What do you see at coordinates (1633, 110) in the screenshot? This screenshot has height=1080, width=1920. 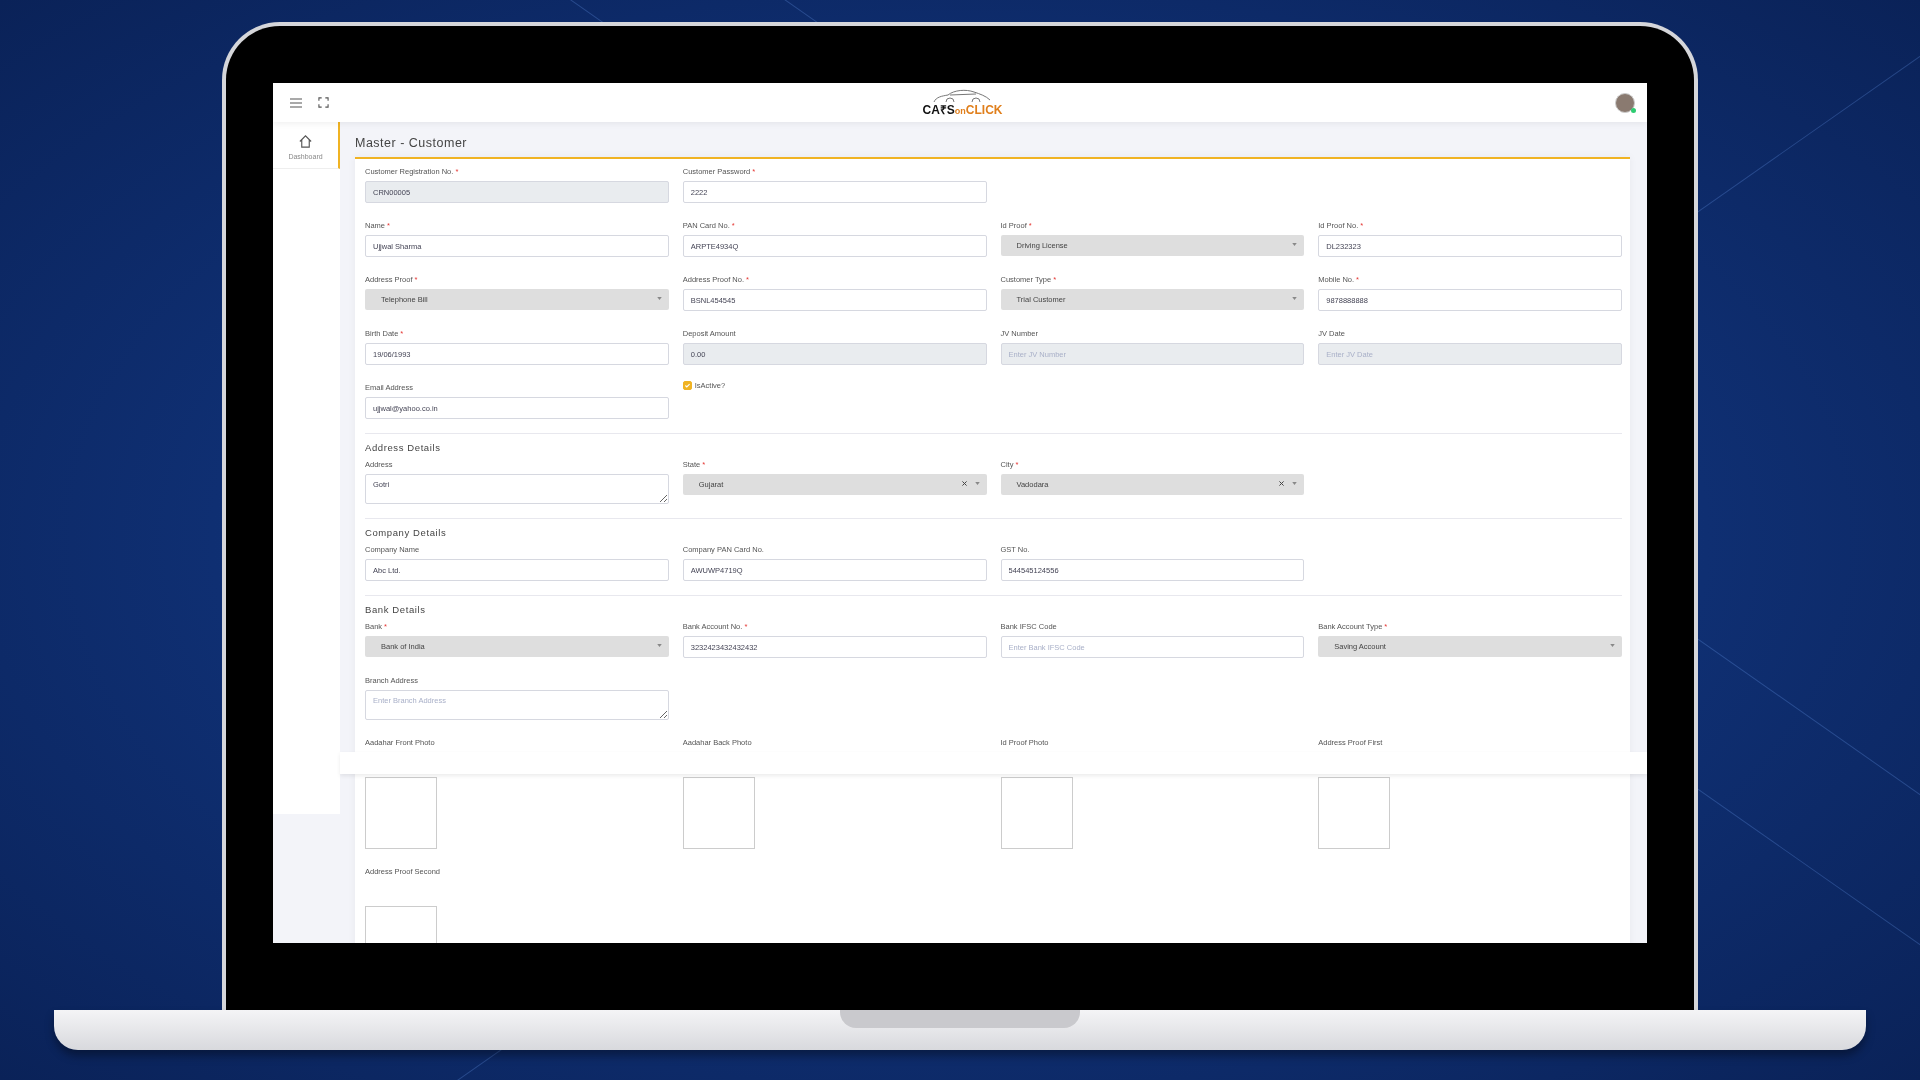 I see `online-status-dot` at bounding box center [1633, 110].